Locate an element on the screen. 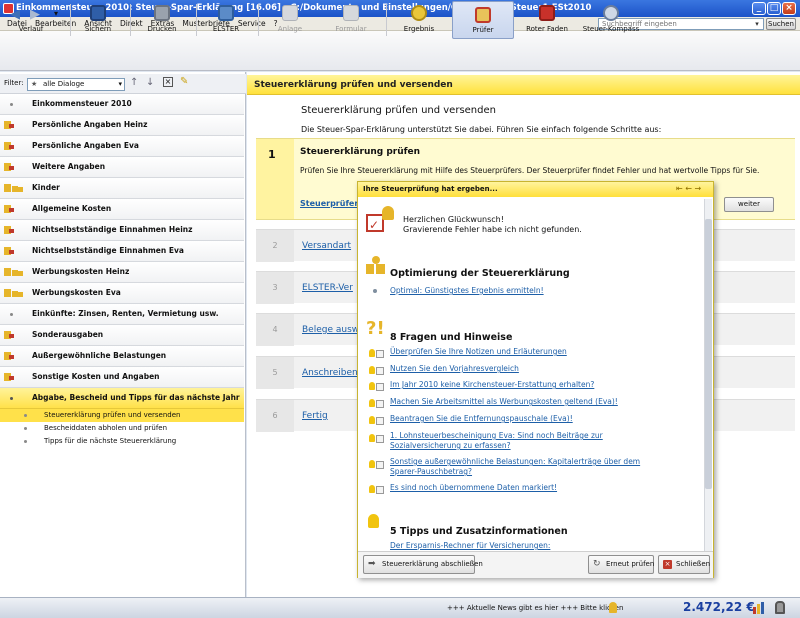 The height and width of the screenshot is (618, 800). question-marks-icon: ?! is located at coordinates (375, 328).